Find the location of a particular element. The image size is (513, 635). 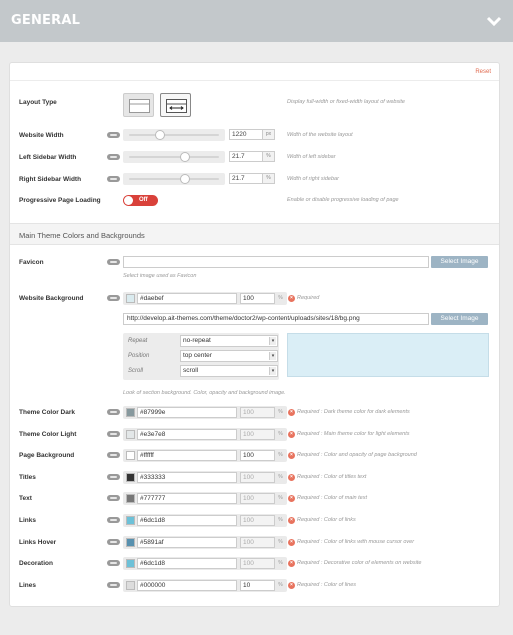

website-background-label: Website Background is located at coordinates (51, 298).